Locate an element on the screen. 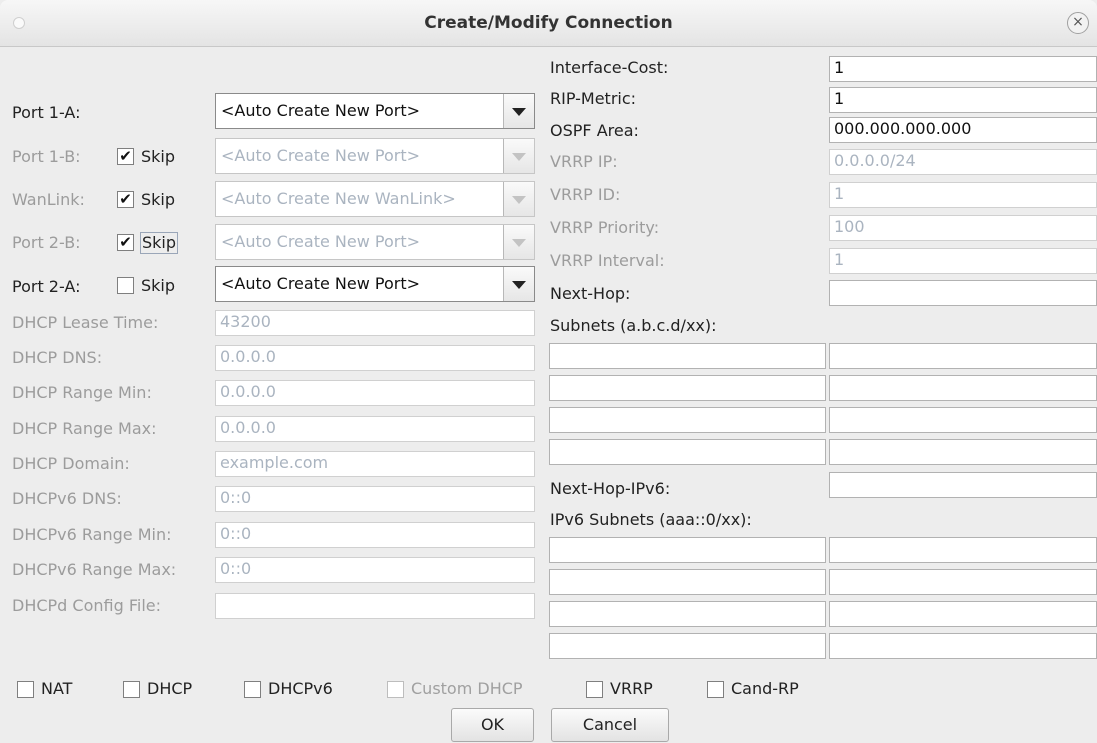 The image size is (1097, 743). cand-rp-option-label: Cand-RP is located at coordinates (765, 689).